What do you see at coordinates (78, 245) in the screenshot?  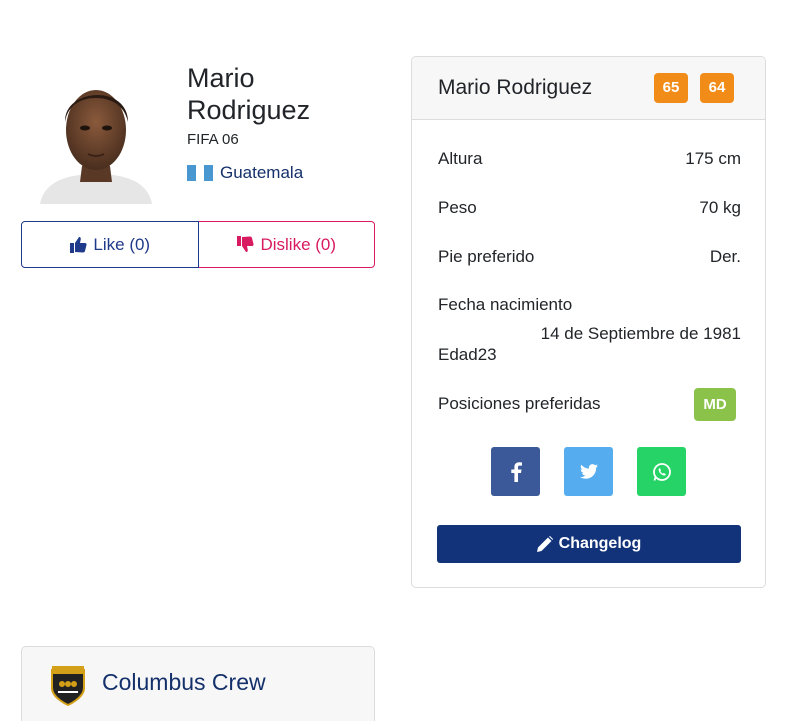 I see `thumbs-up-icon` at bounding box center [78, 245].